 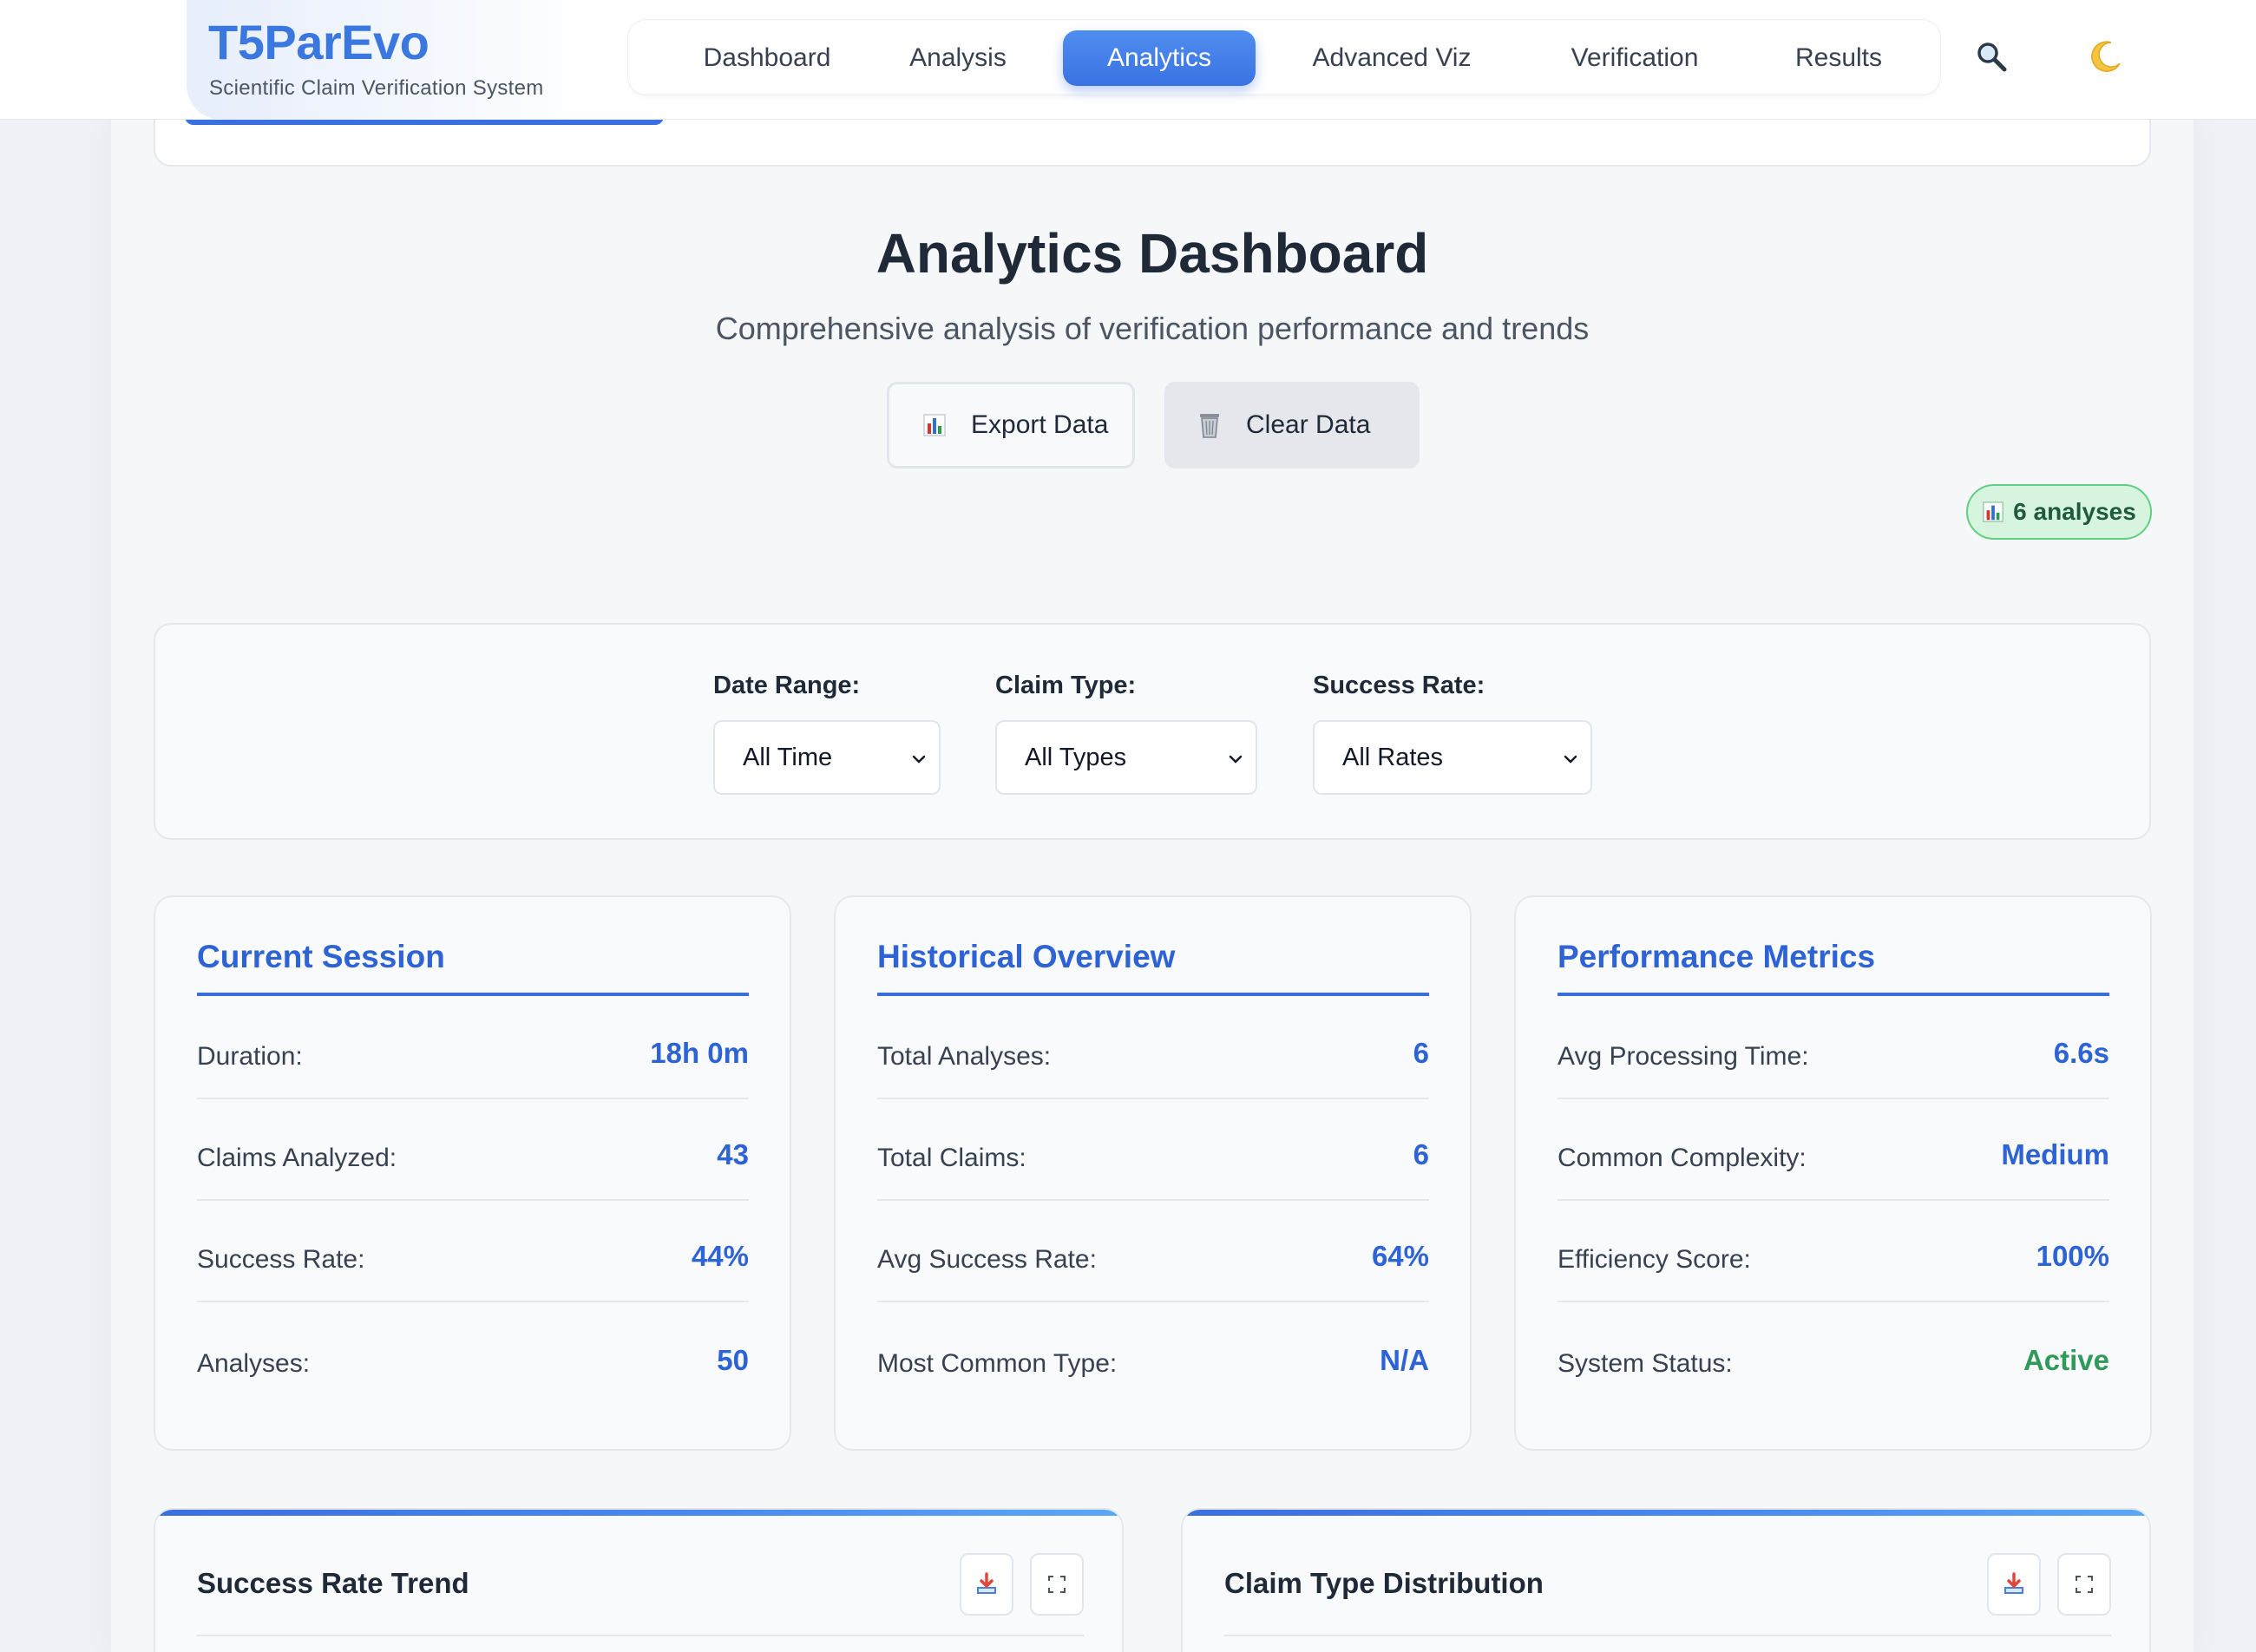 I want to click on theme-toggle-button, so click(x=2106, y=56).